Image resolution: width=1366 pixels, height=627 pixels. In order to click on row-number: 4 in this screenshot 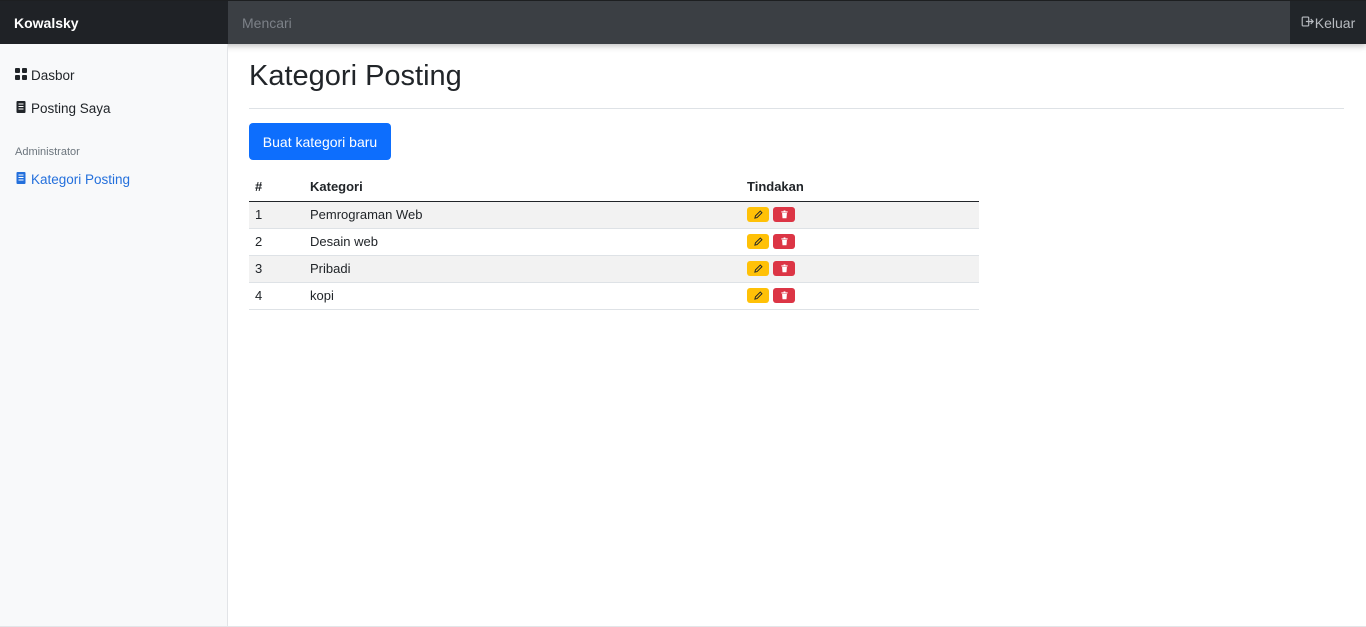, I will do `click(276, 296)`.